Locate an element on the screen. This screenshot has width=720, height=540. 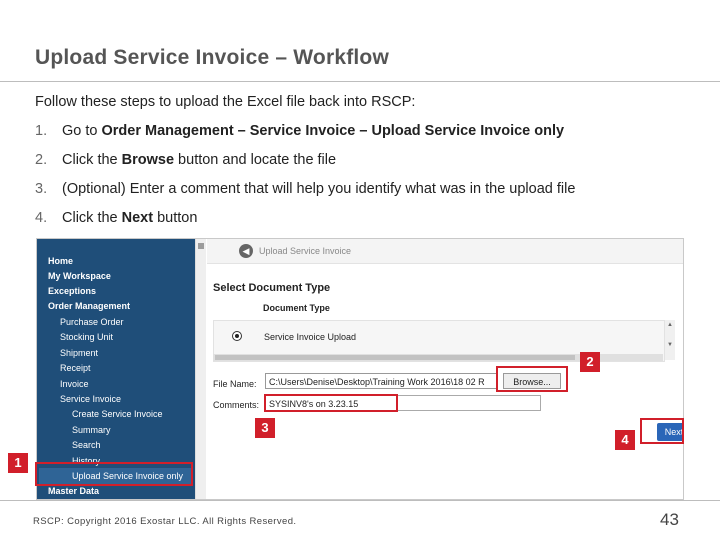
document-type-header: Document Type is located at coordinates (296, 308).